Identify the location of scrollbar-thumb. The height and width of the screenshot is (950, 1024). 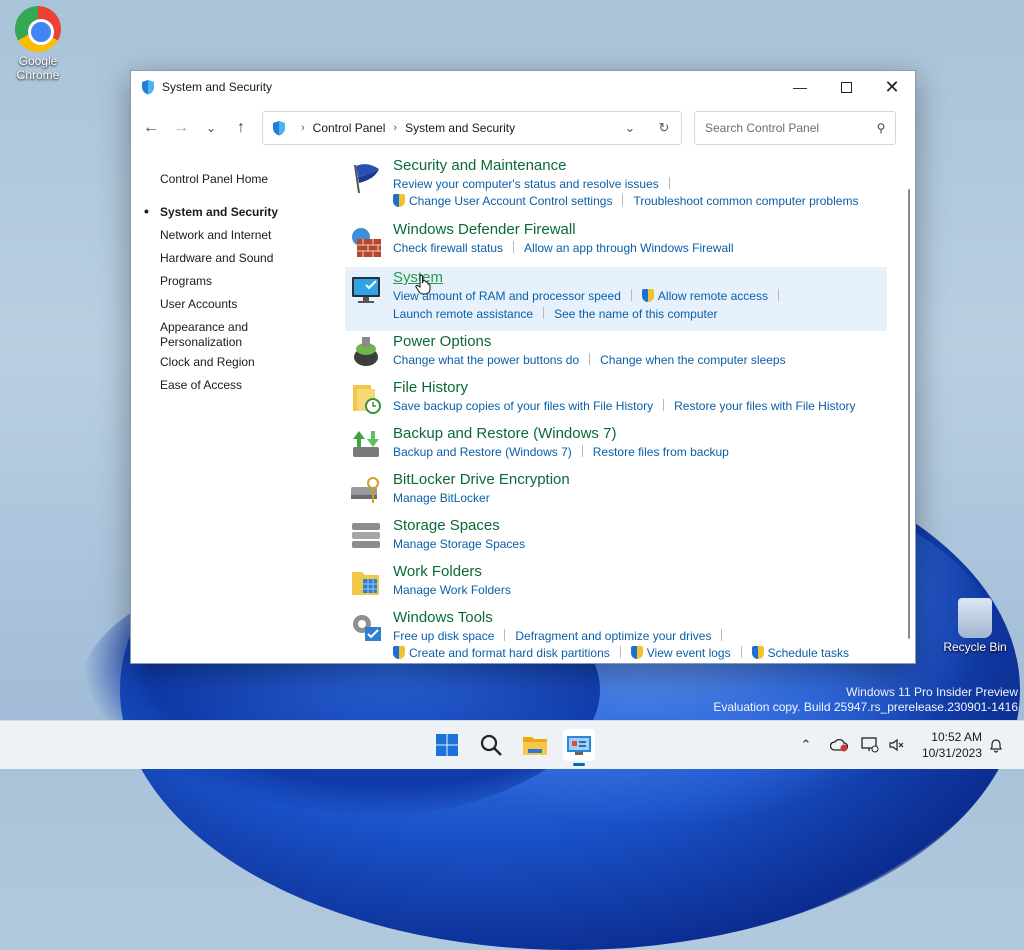
(909, 414).